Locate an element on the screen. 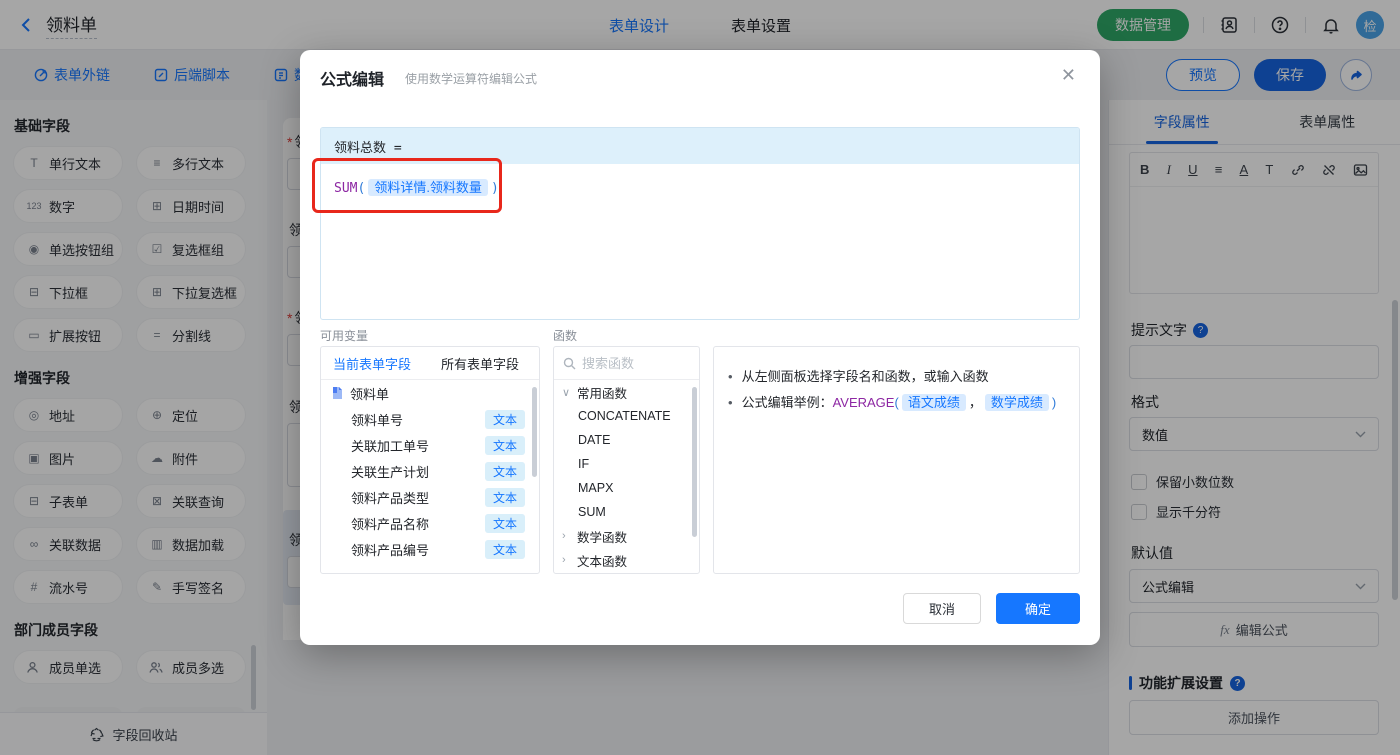  function-item: CONCATENATE is located at coordinates (626, 416).